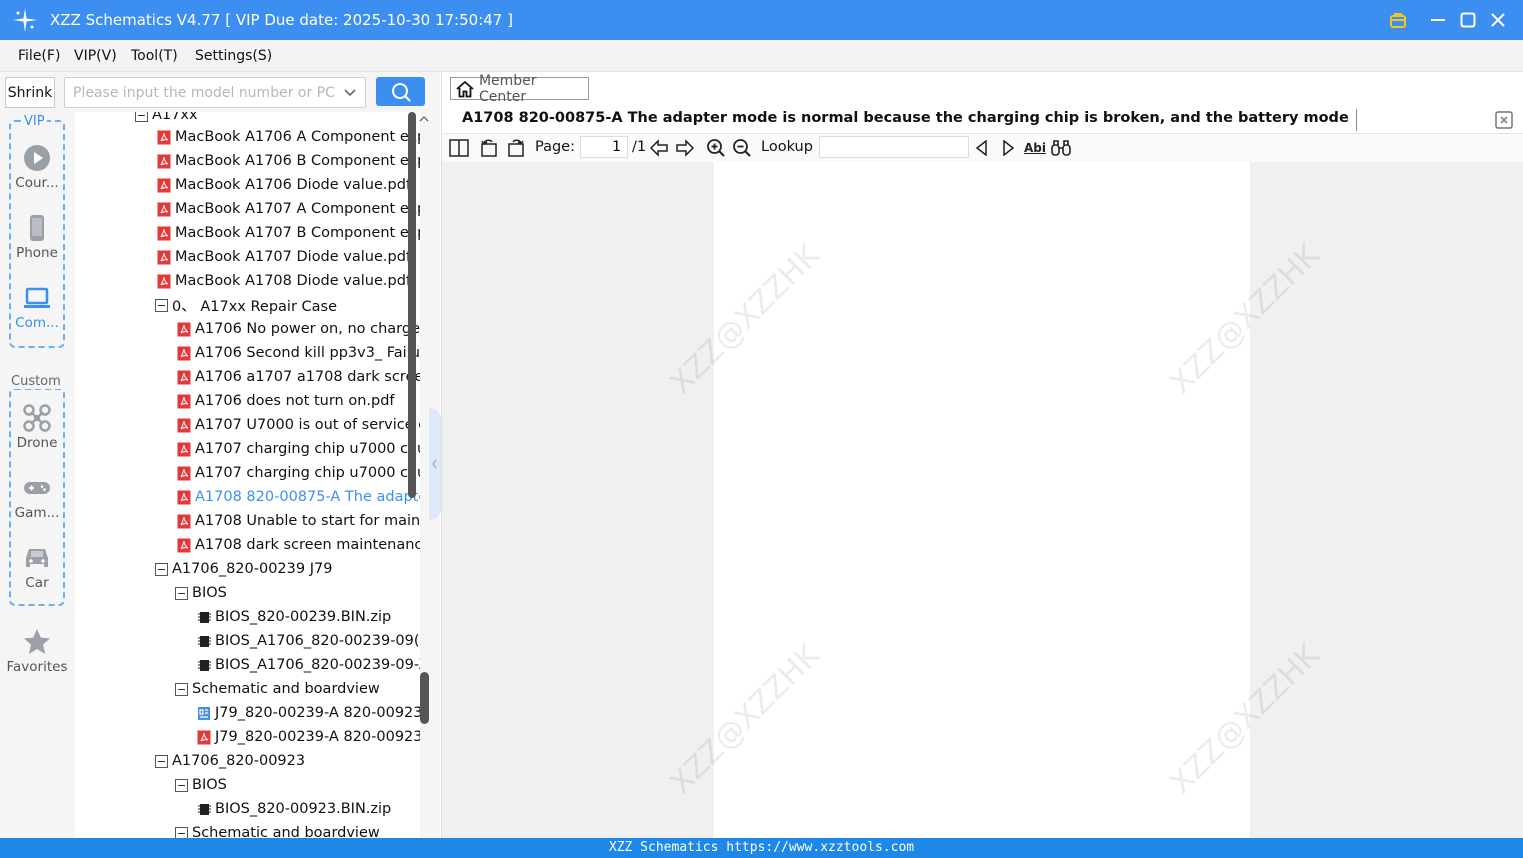 The image size is (1523, 858). What do you see at coordinates (1438, 20) in the screenshot?
I see `minimize-button` at bounding box center [1438, 20].